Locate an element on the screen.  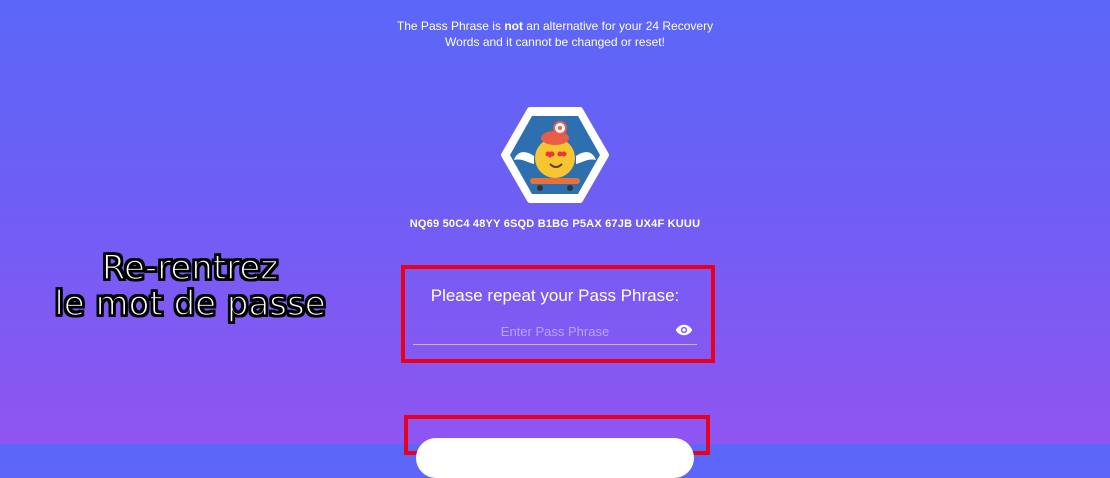
passphrase-input is located at coordinates (555, 331).